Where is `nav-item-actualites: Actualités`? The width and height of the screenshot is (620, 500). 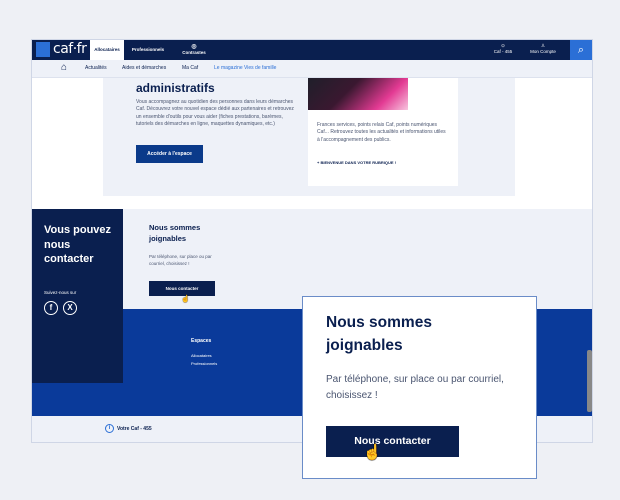 nav-item-actualites: Actualités is located at coordinates (96, 68).